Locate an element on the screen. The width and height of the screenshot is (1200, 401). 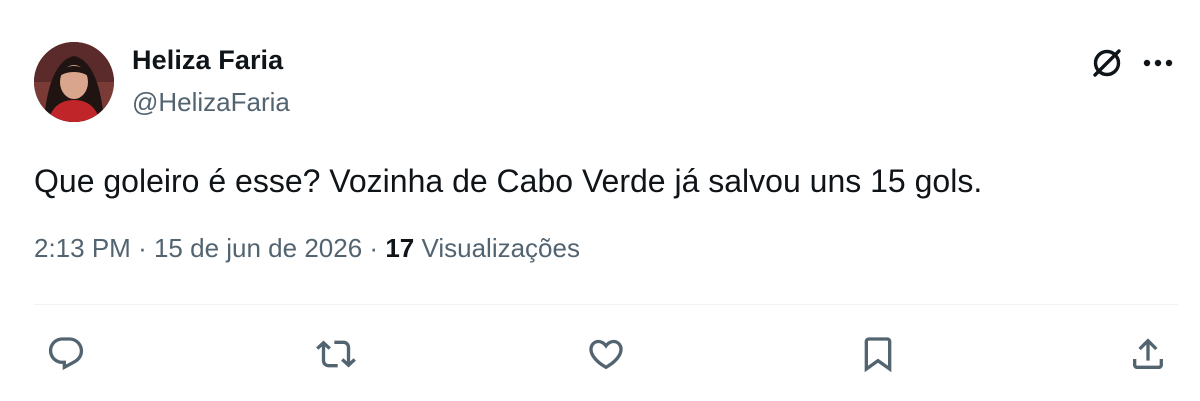
reply-icon is located at coordinates (66, 354).